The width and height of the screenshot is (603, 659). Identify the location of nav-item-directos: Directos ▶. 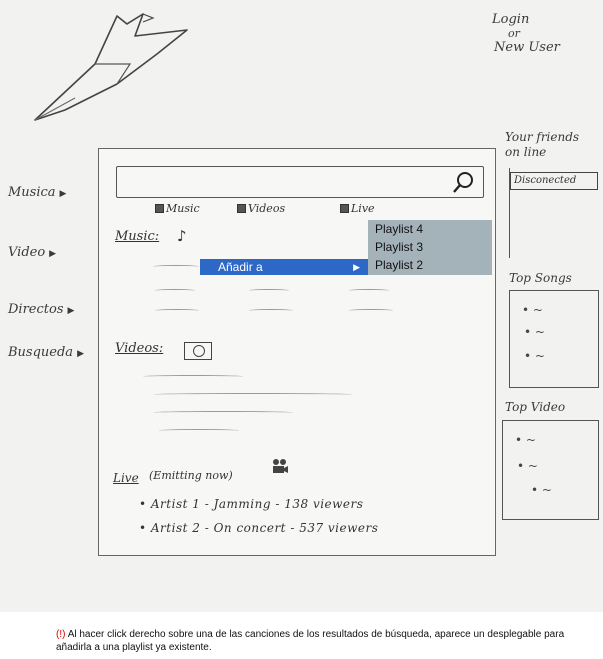
(41, 309).